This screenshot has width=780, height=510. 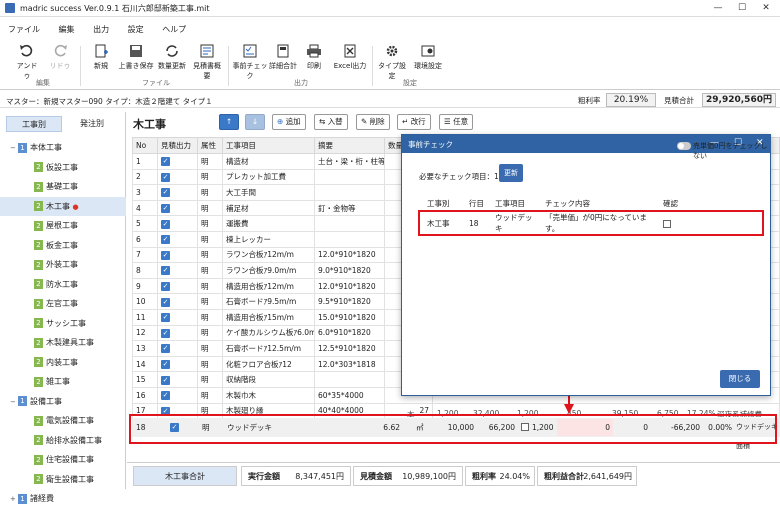 I want to click on menu-file: ファイル, so click(x=24, y=30).